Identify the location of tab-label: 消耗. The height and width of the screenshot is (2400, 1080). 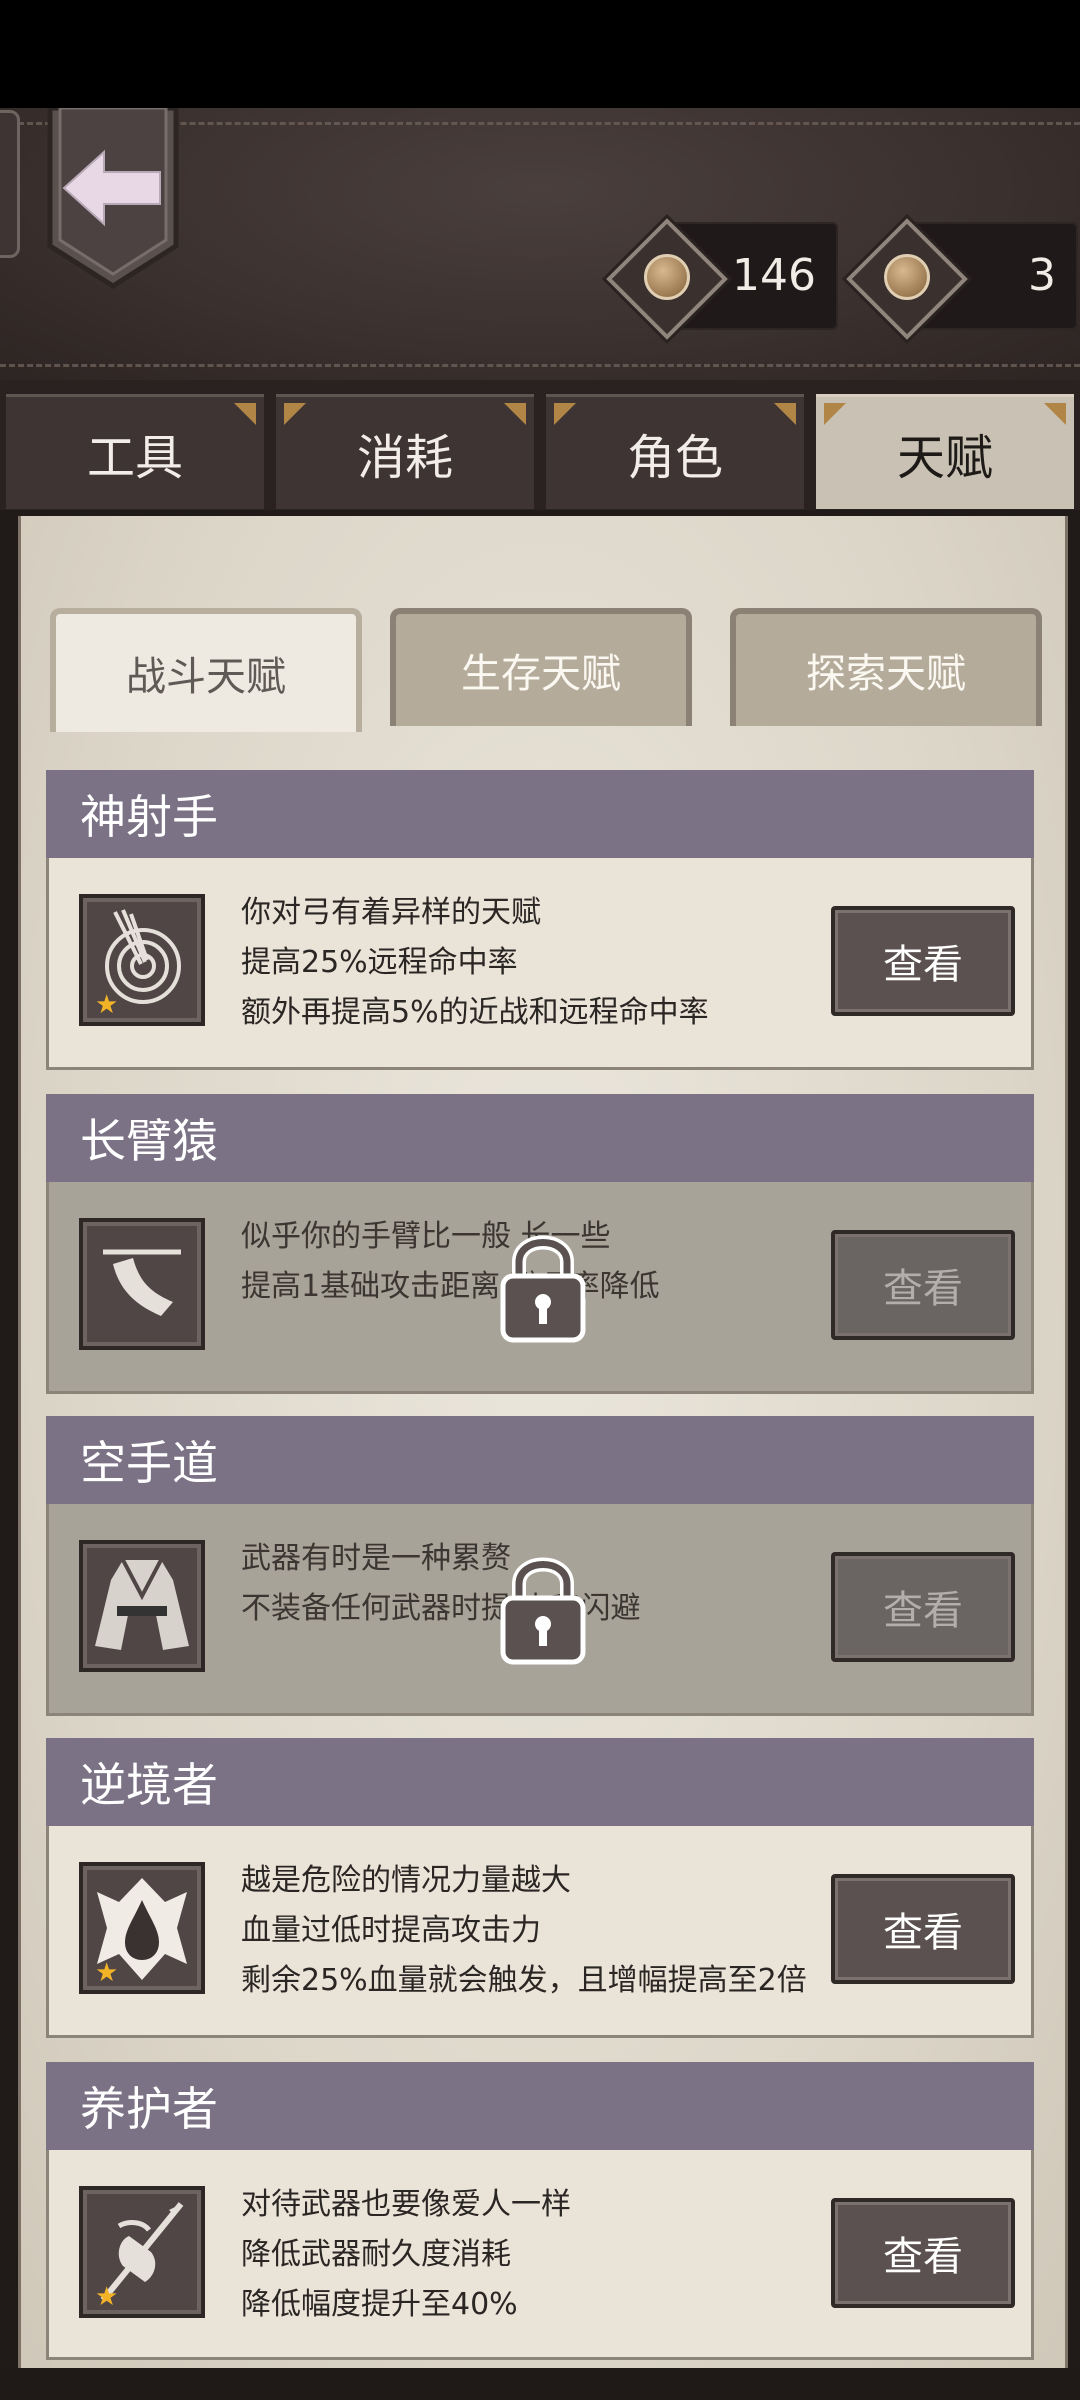
(404, 458).